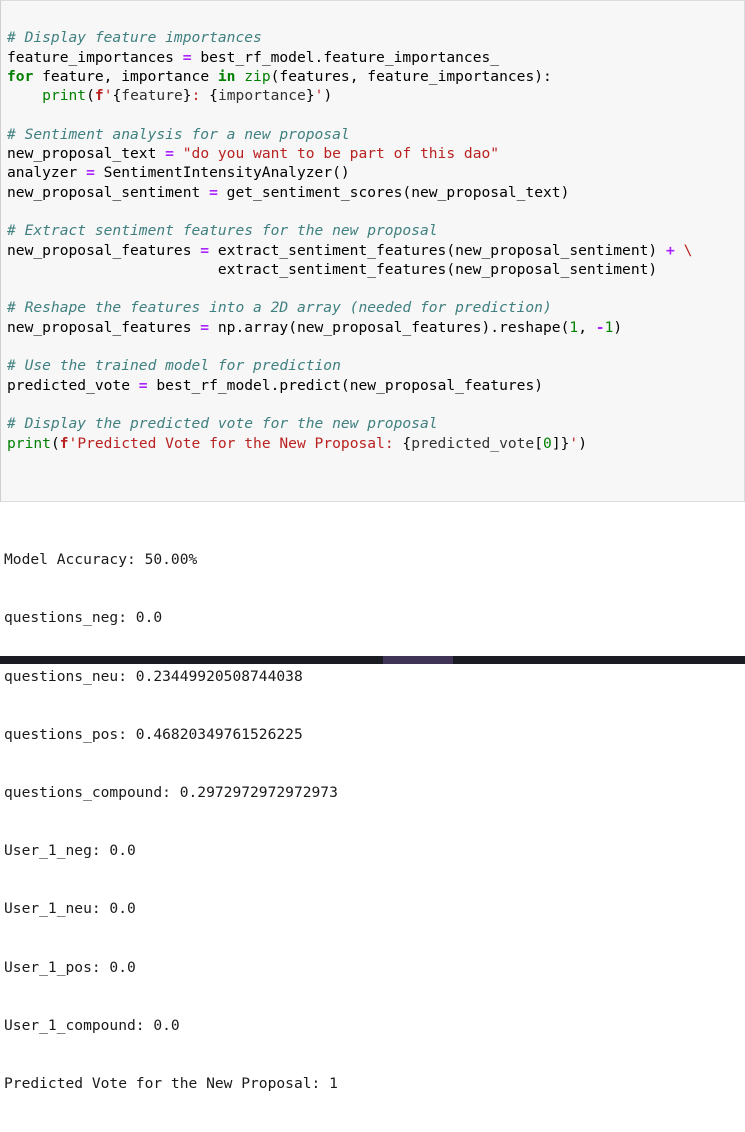 The image size is (745, 1132). I want to click on output-line-user1-compound: User_1_compound: 0.0, so click(92, 1025).